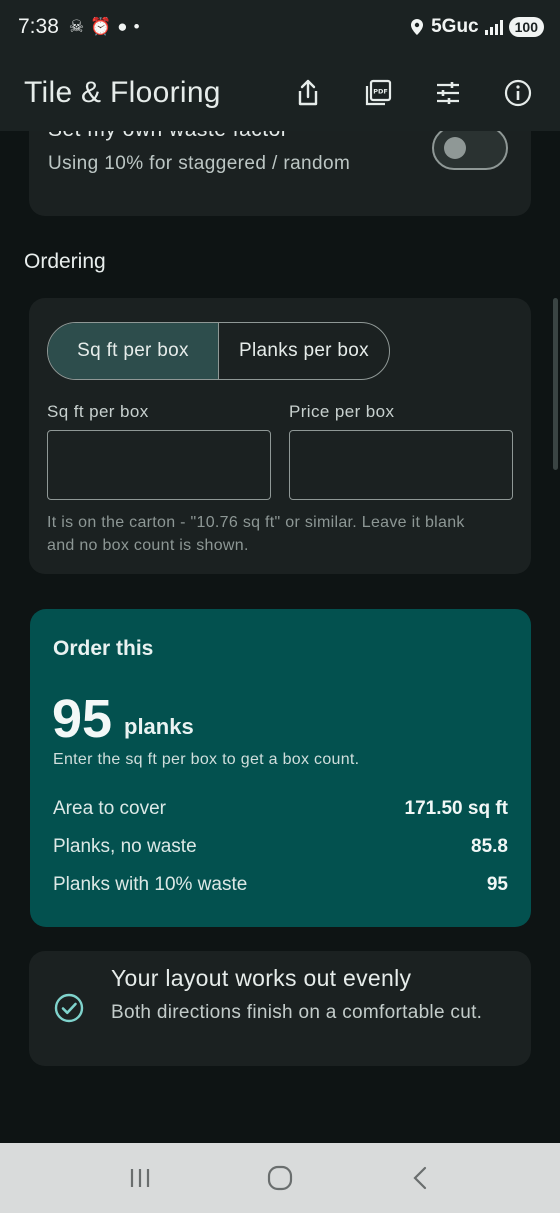 The image size is (560, 1213). I want to click on box-unit-segmented-control: Sq ft per box Planks per box, so click(218, 351).